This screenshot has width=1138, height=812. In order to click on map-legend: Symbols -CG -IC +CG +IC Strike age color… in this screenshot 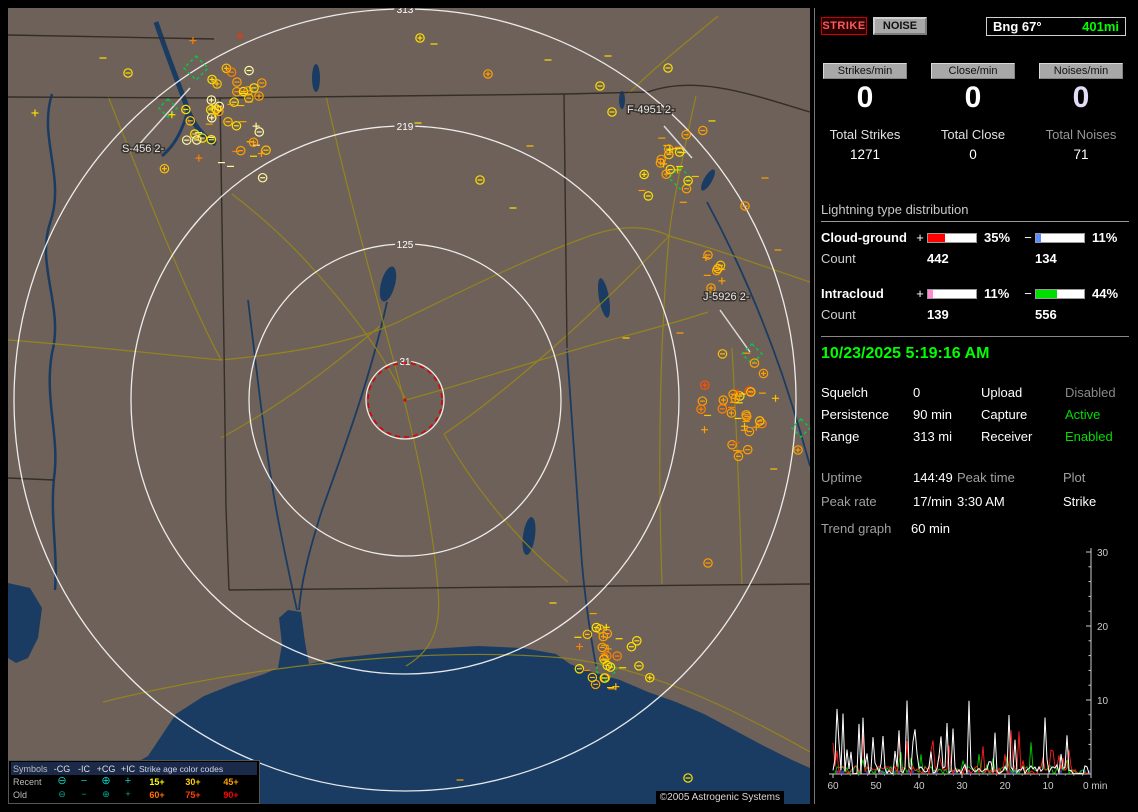, I will do `click(134, 782)`.